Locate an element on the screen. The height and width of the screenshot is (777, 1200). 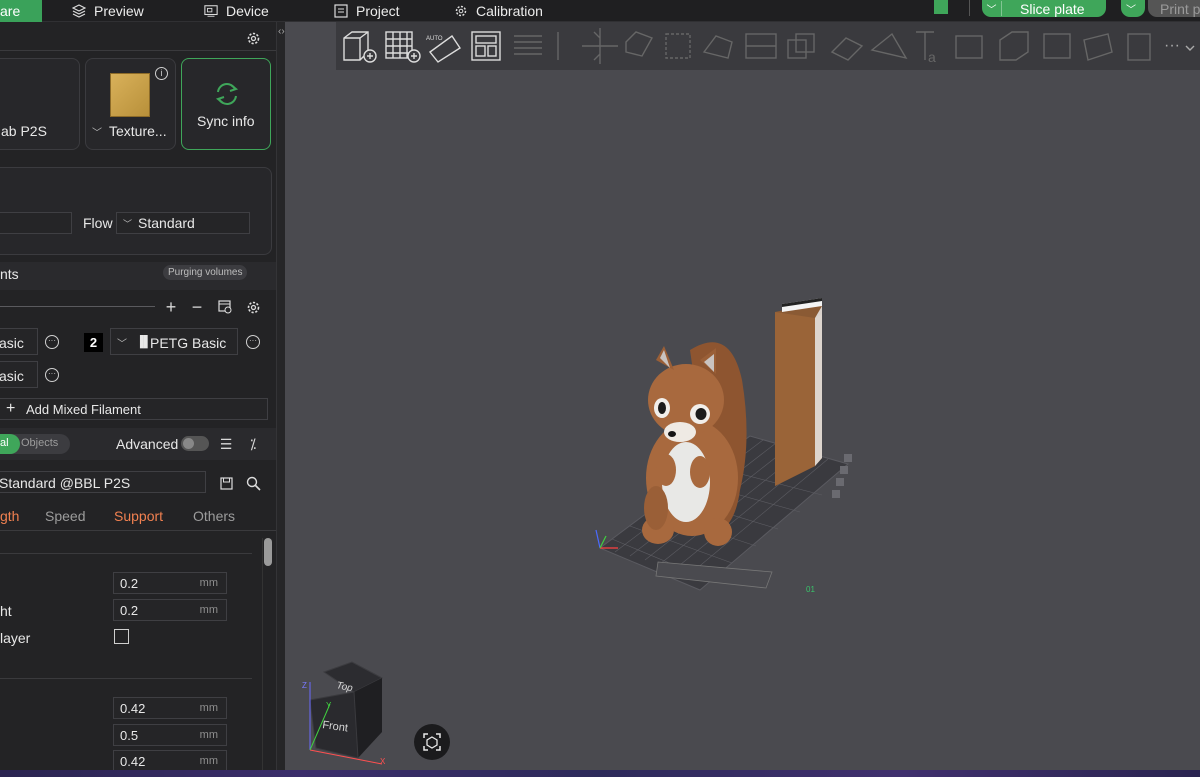
filament-slot-2: ﹀ ▐▌ PETG Basic is located at coordinates (174, 341).